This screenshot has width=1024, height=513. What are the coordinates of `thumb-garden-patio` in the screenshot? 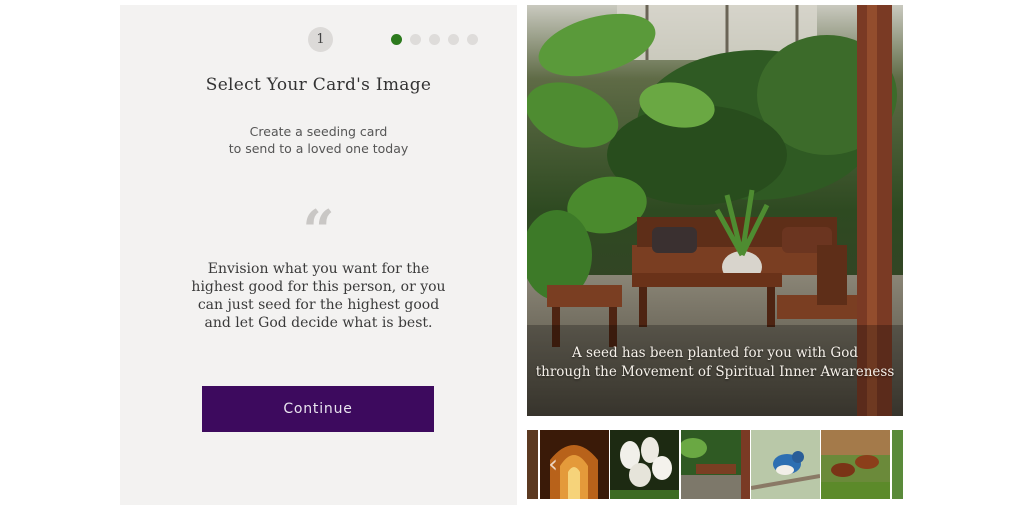 It's located at (715, 464).